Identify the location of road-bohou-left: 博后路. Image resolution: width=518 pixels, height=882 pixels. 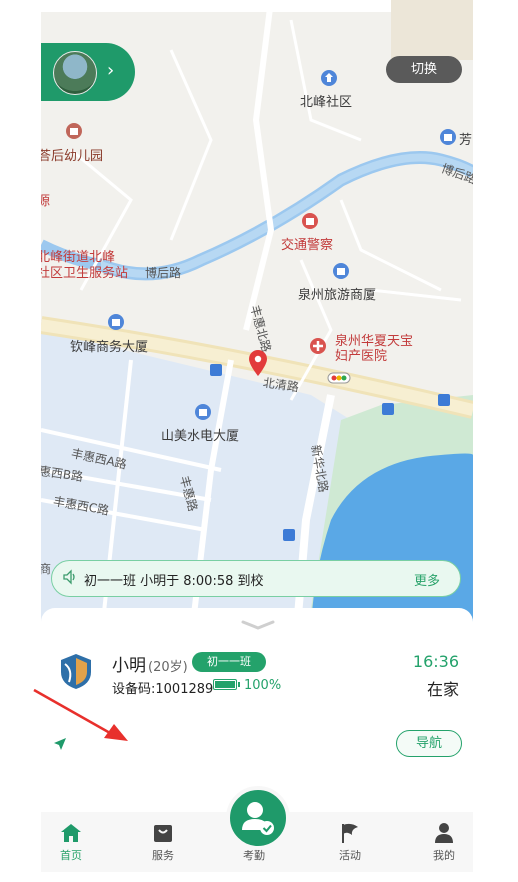
(163, 273).